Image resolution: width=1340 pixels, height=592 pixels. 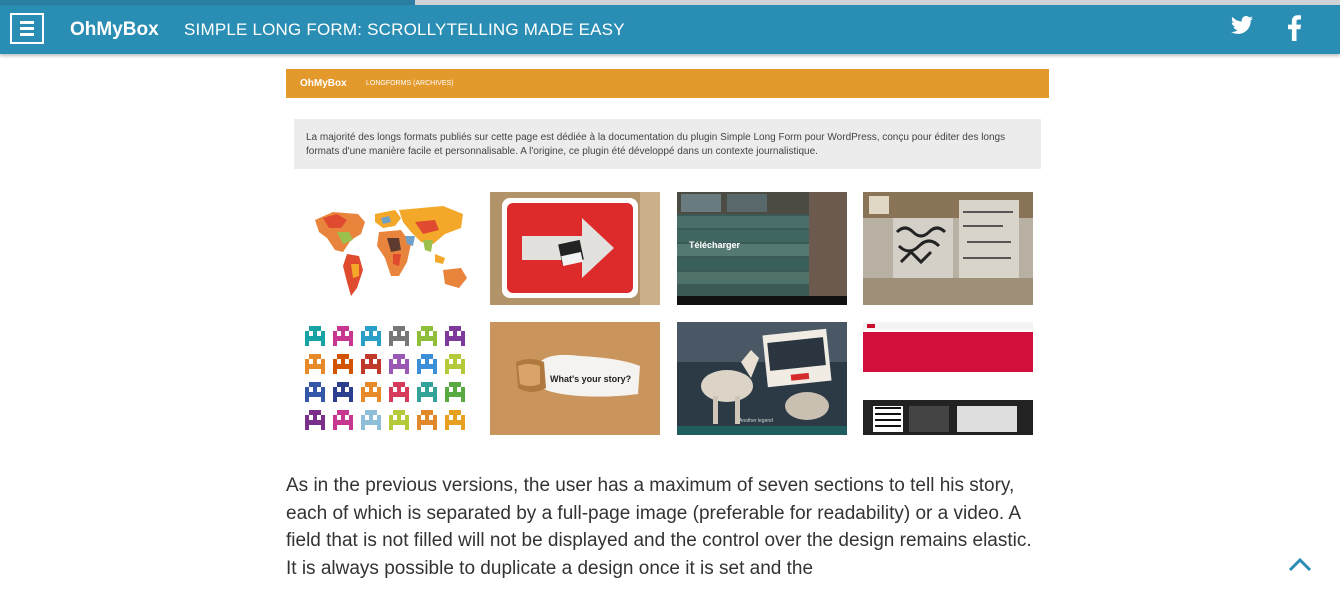 What do you see at coordinates (762, 378) in the screenshot?
I see `thumbnail-carousel-horses: Another legend` at bounding box center [762, 378].